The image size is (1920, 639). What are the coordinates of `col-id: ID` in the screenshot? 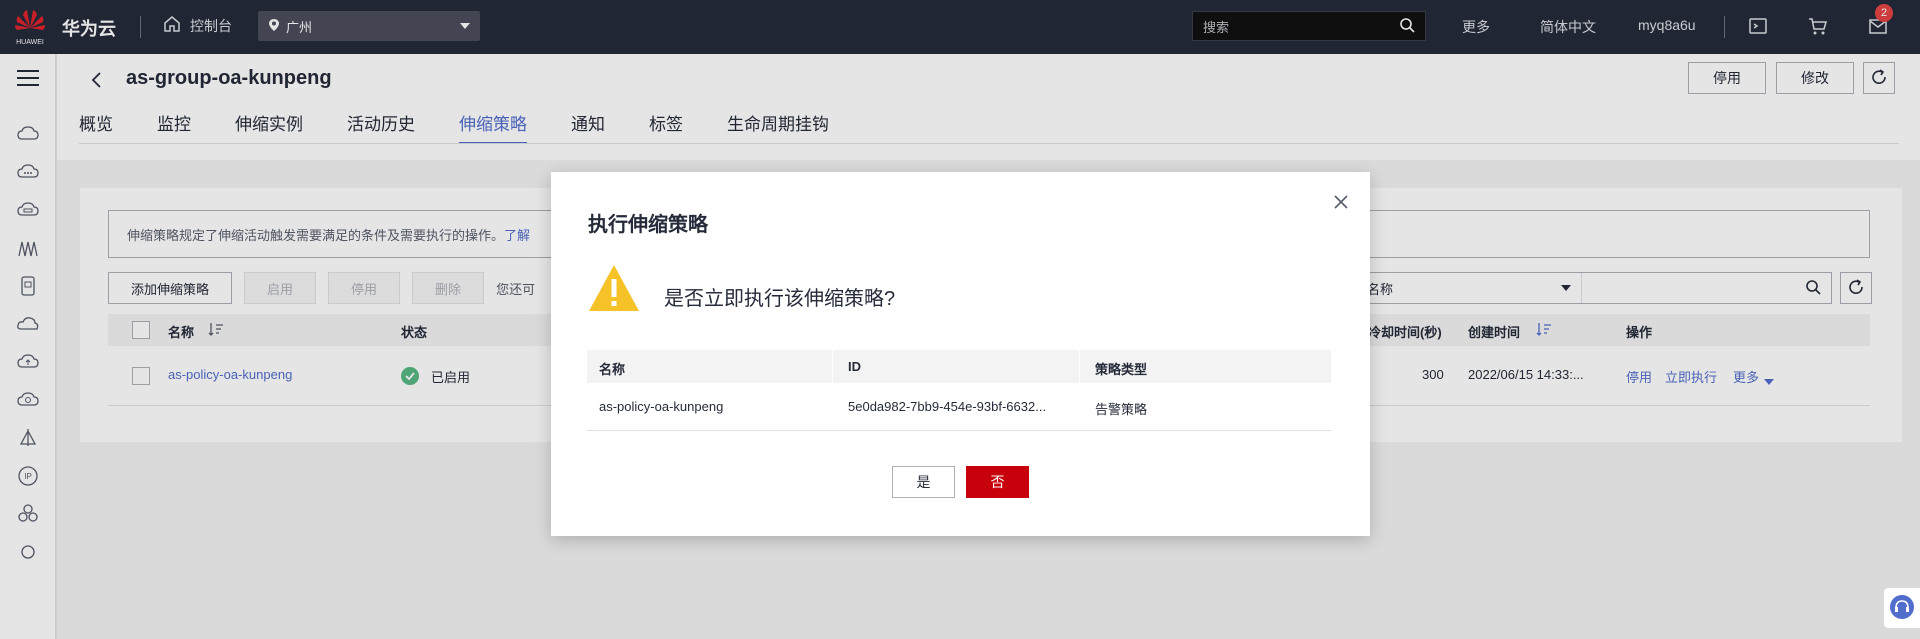 It's located at (854, 366).